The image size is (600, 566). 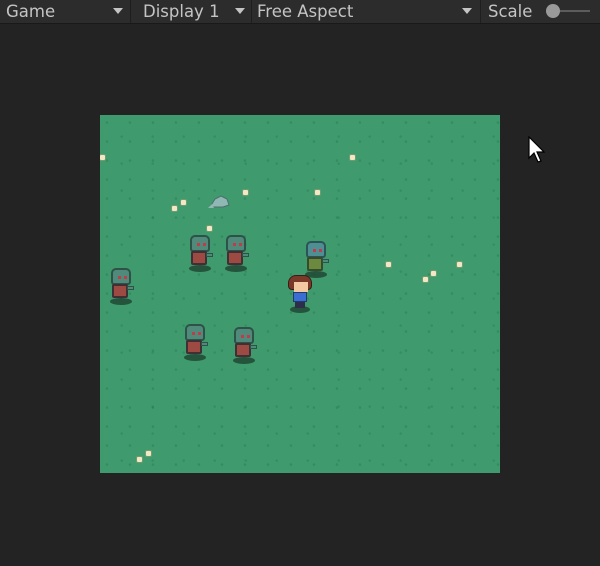 I want to click on mouse-cursor-icon, so click(x=537, y=149).